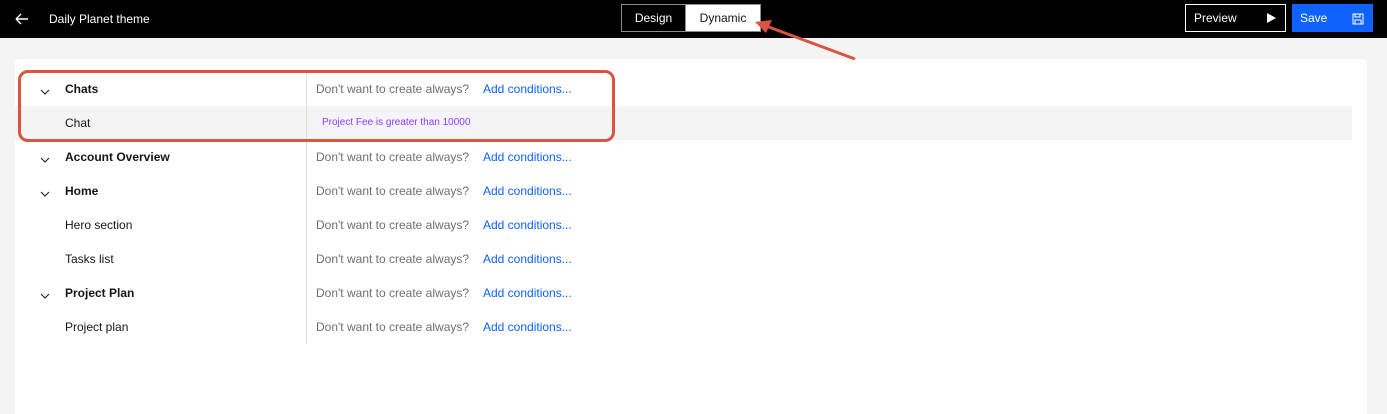 Image resolution: width=1387 pixels, height=414 pixels. I want to click on row-label: Account Overview, so click(117, 157).